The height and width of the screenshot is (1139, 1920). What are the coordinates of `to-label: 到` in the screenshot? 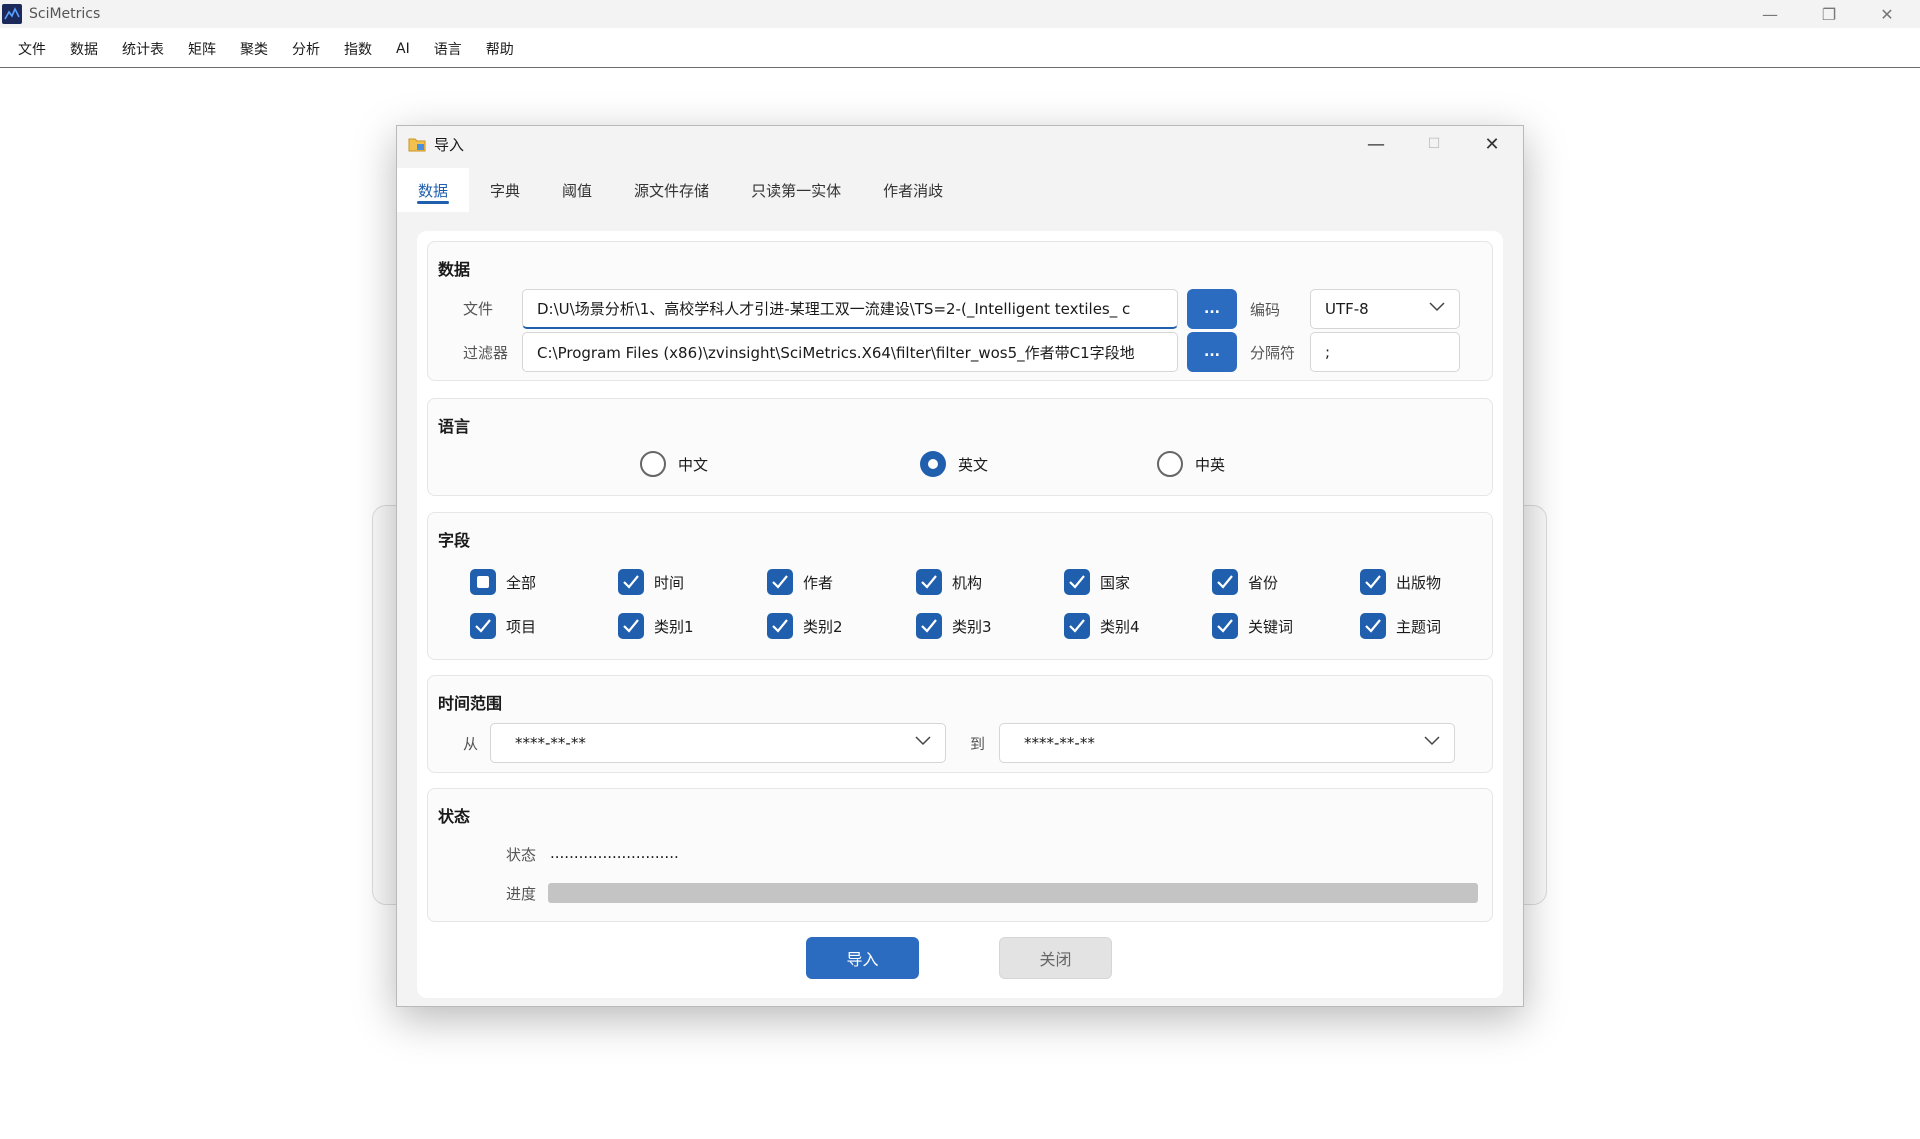 It's located at (978, 744).